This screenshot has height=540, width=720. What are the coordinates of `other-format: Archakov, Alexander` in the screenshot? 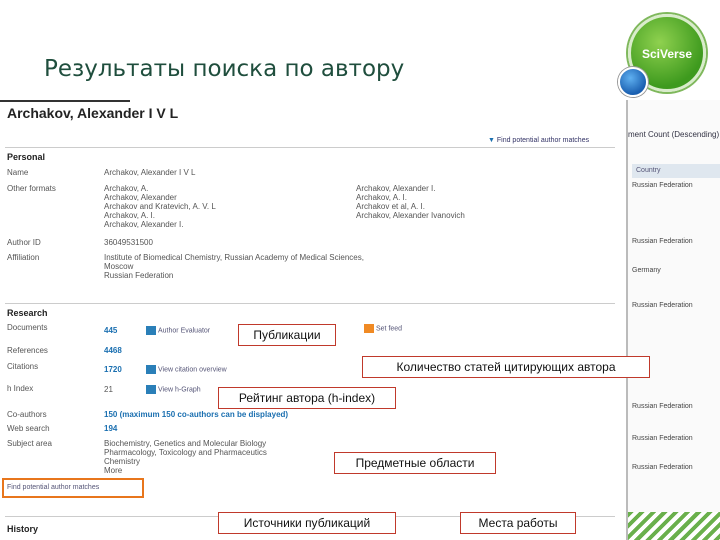 It's located at (140, 197).